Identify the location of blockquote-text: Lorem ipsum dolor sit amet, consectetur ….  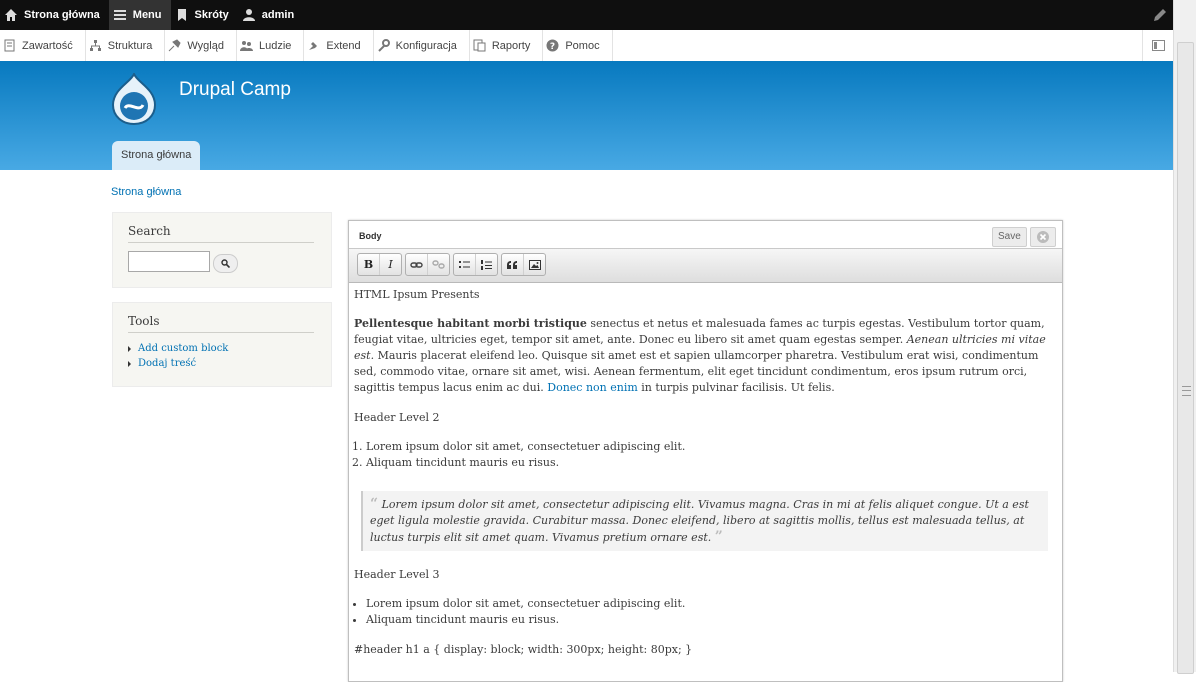
(699, 521).